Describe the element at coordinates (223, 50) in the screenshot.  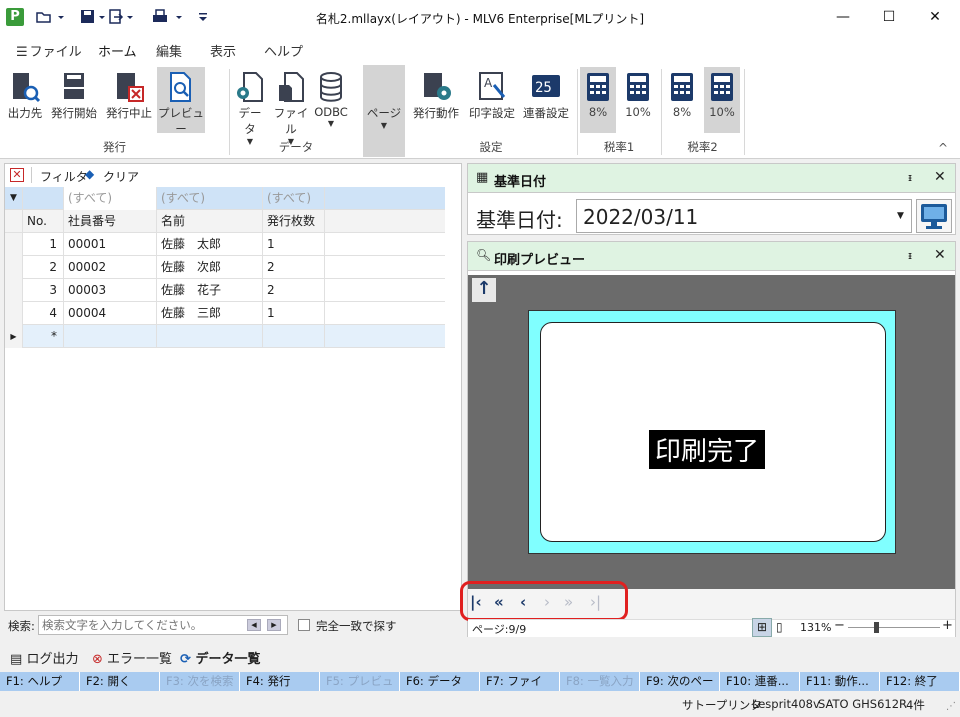
I see `tab-view: 表示` at that location.